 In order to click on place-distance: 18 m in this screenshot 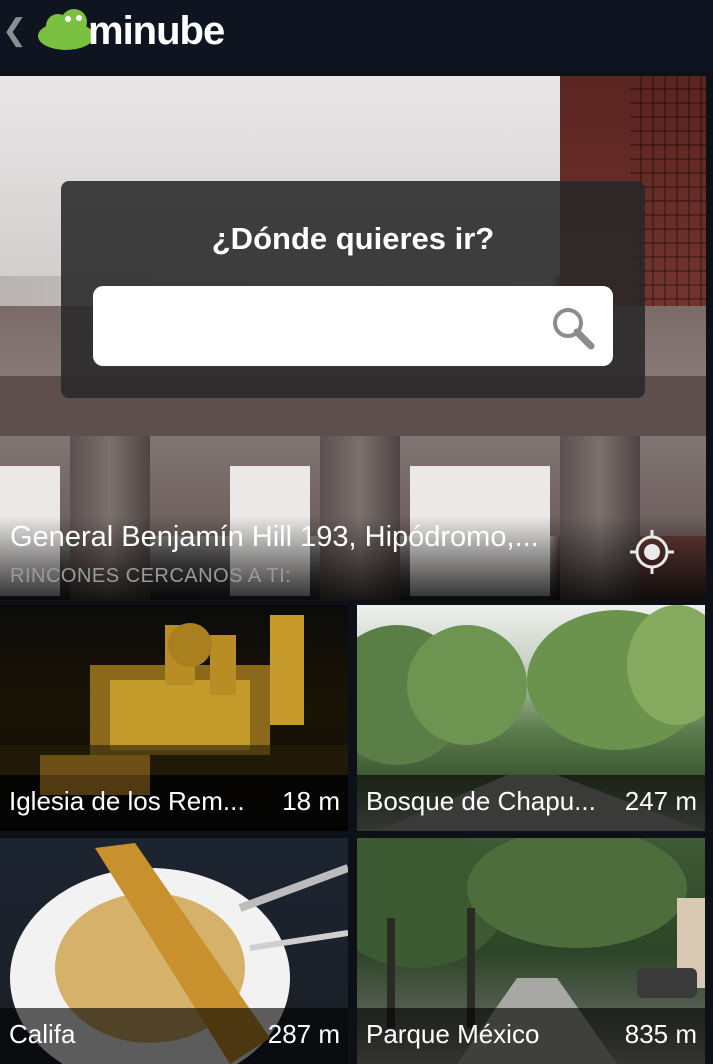, I will do `click(311, 801)`.